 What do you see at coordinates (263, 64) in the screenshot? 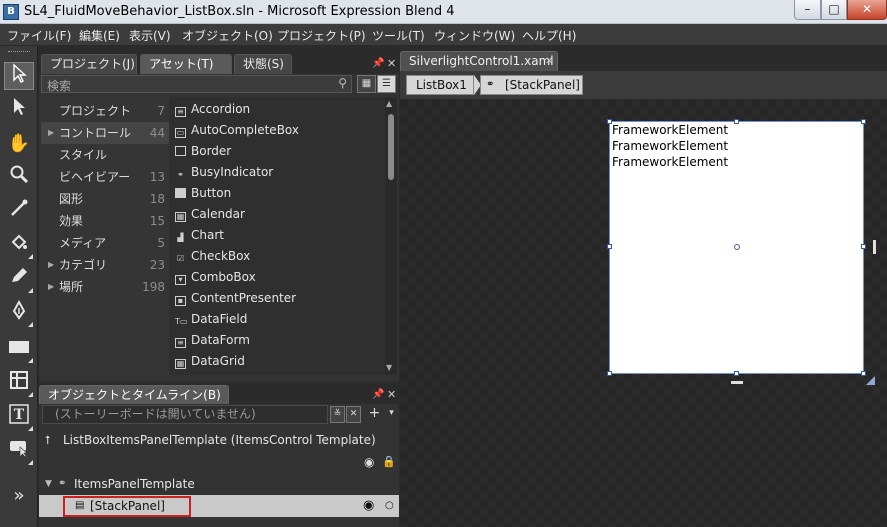
I see `tab-states: 状態(S)` at bounding box center [263, 64].